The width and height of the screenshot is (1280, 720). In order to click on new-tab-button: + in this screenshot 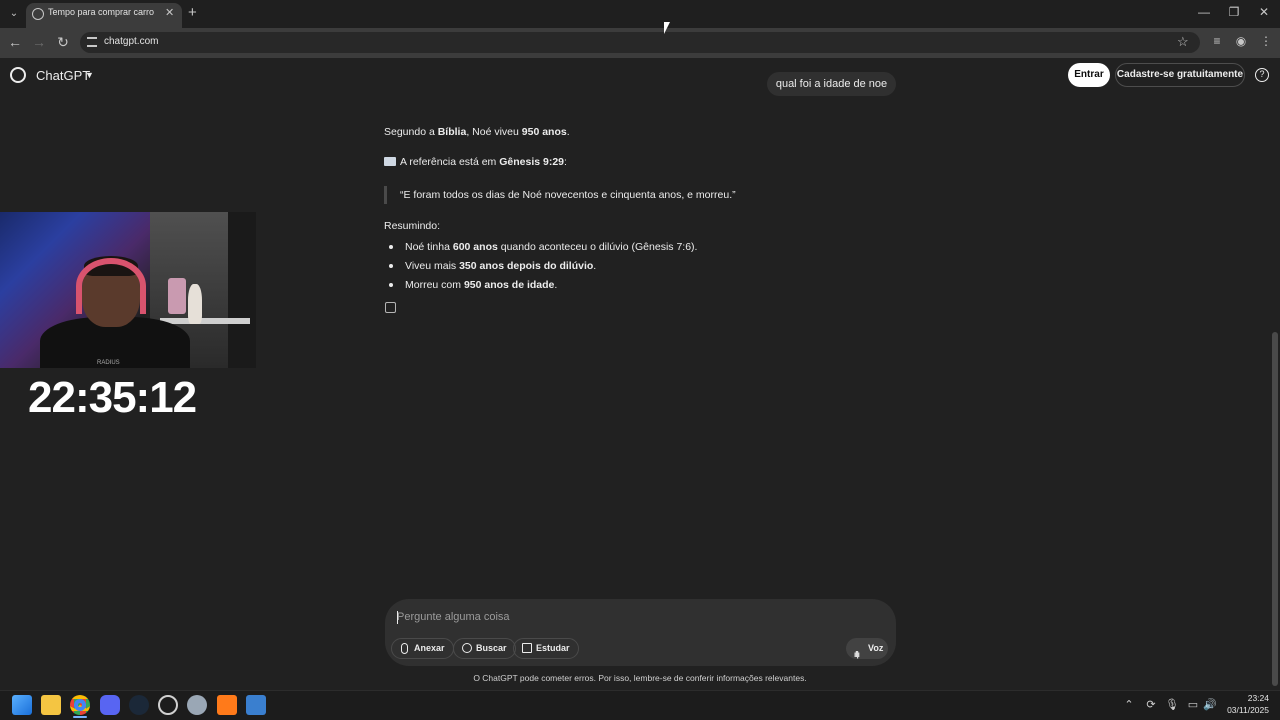, I will do `click(192, 12)`.